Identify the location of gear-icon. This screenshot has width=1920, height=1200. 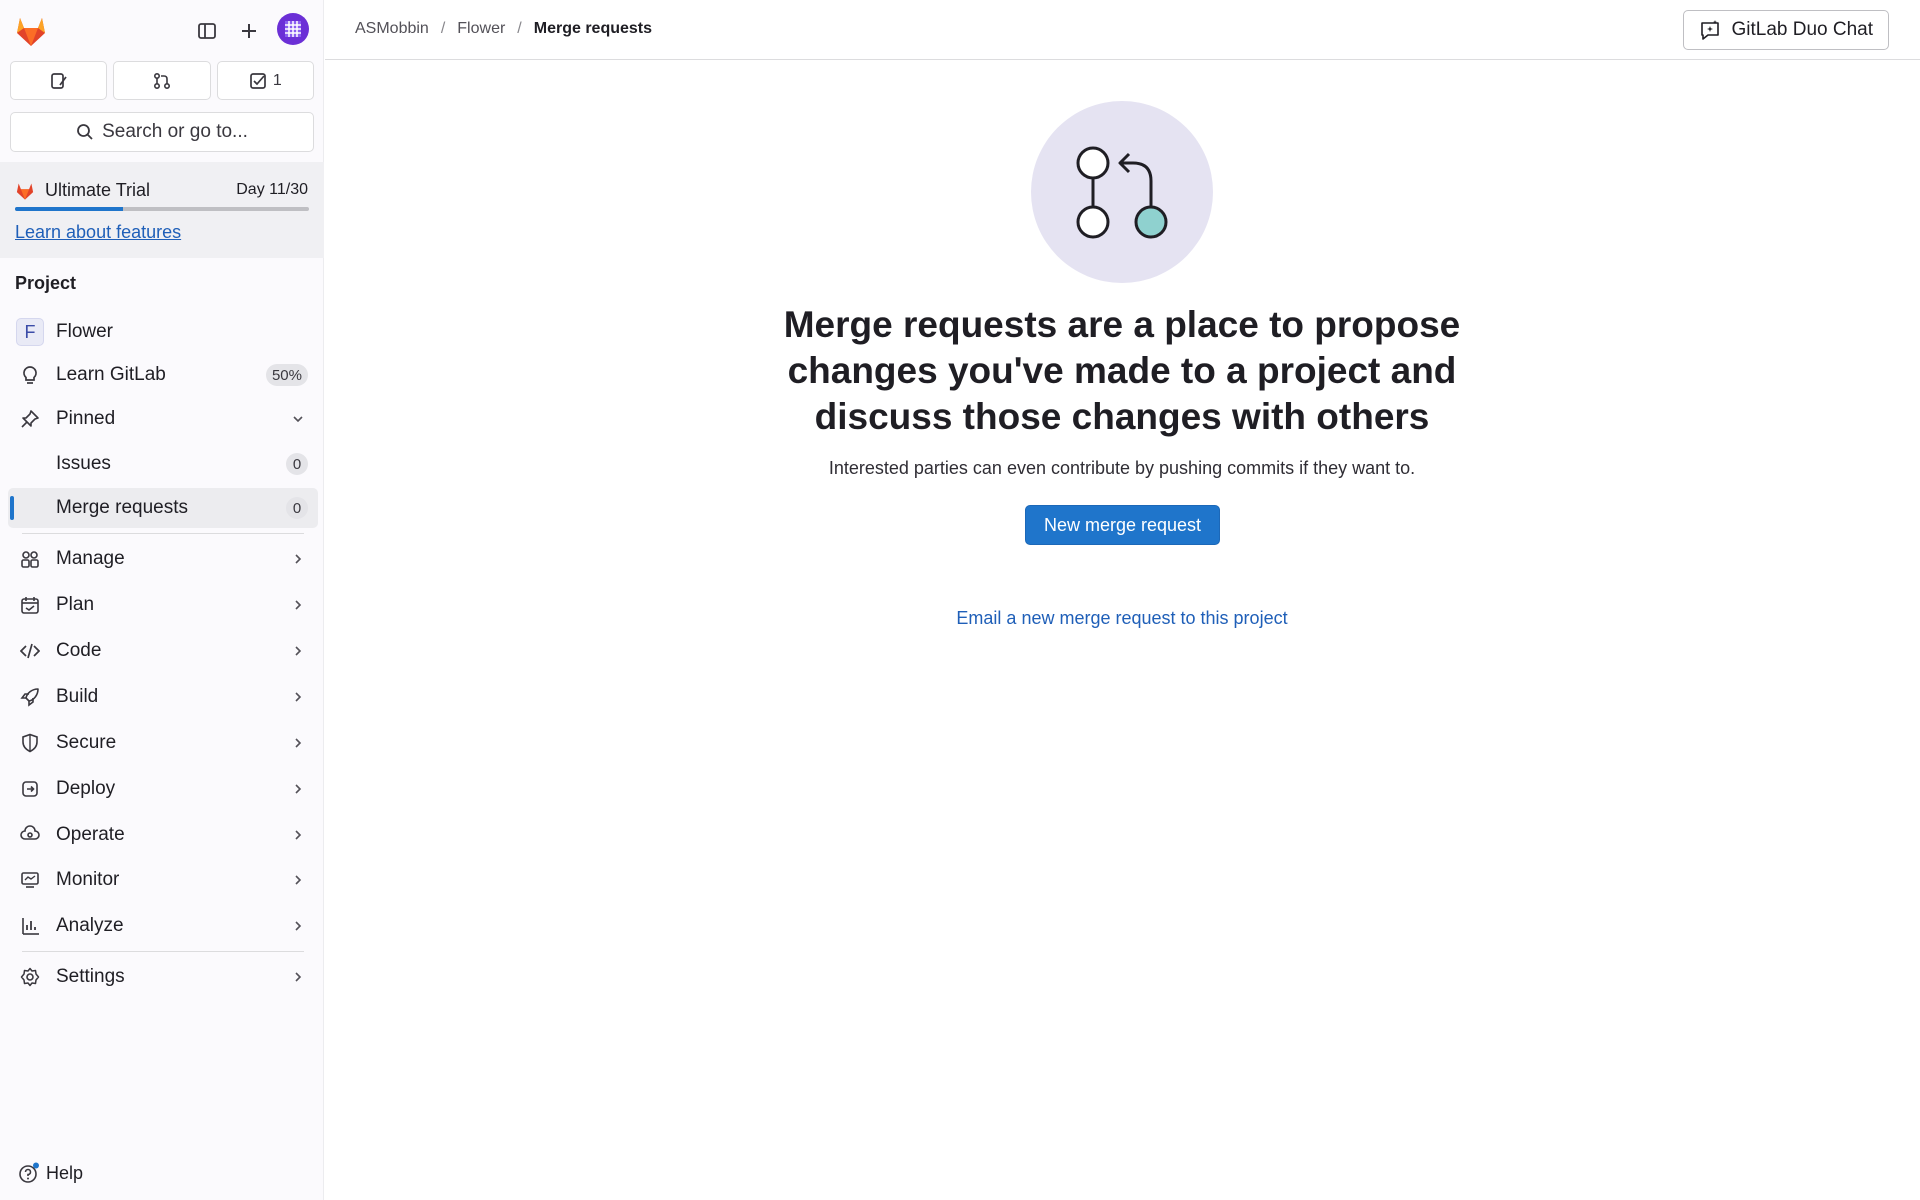
(30, 977).